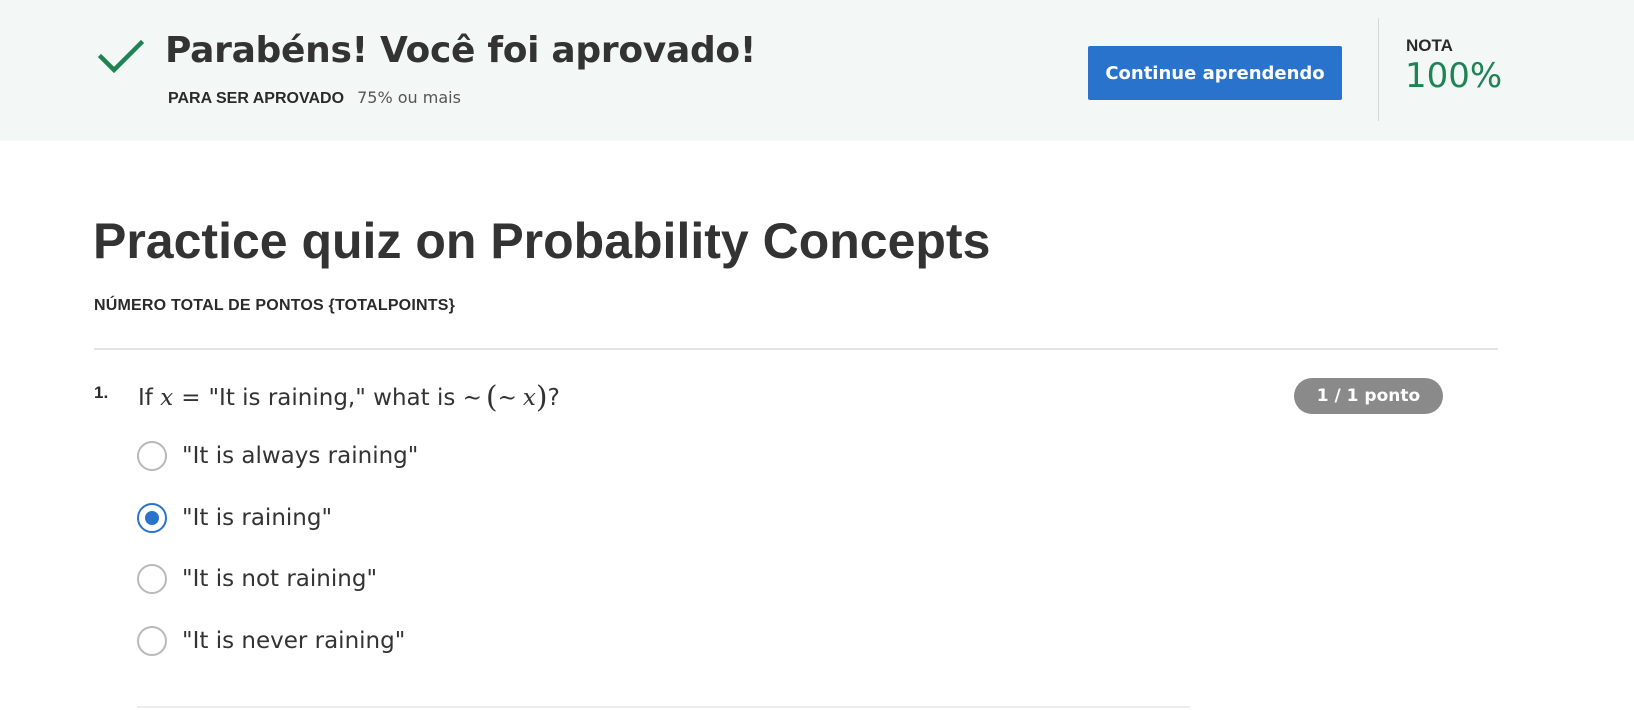  What do you see at coordinates (1429, 45) in the screenshot?
I see `grade-label: NOTA` at bounding box center [1429, 45].